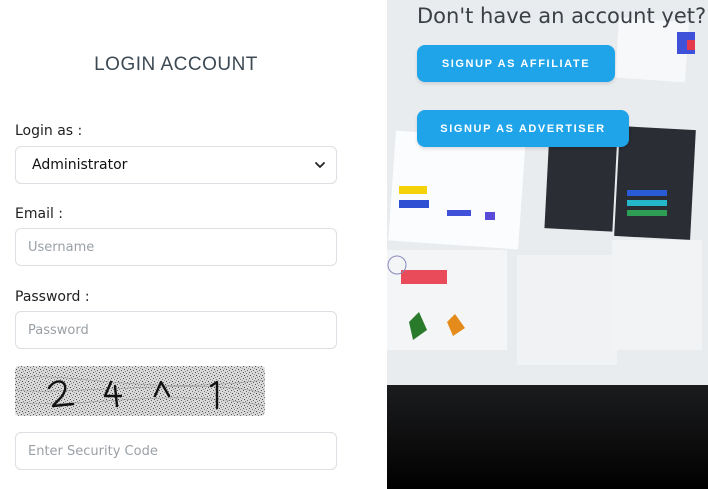 This screenshot has width=708, height=489. I want to click on email-label: Email :, so click(39, 214).